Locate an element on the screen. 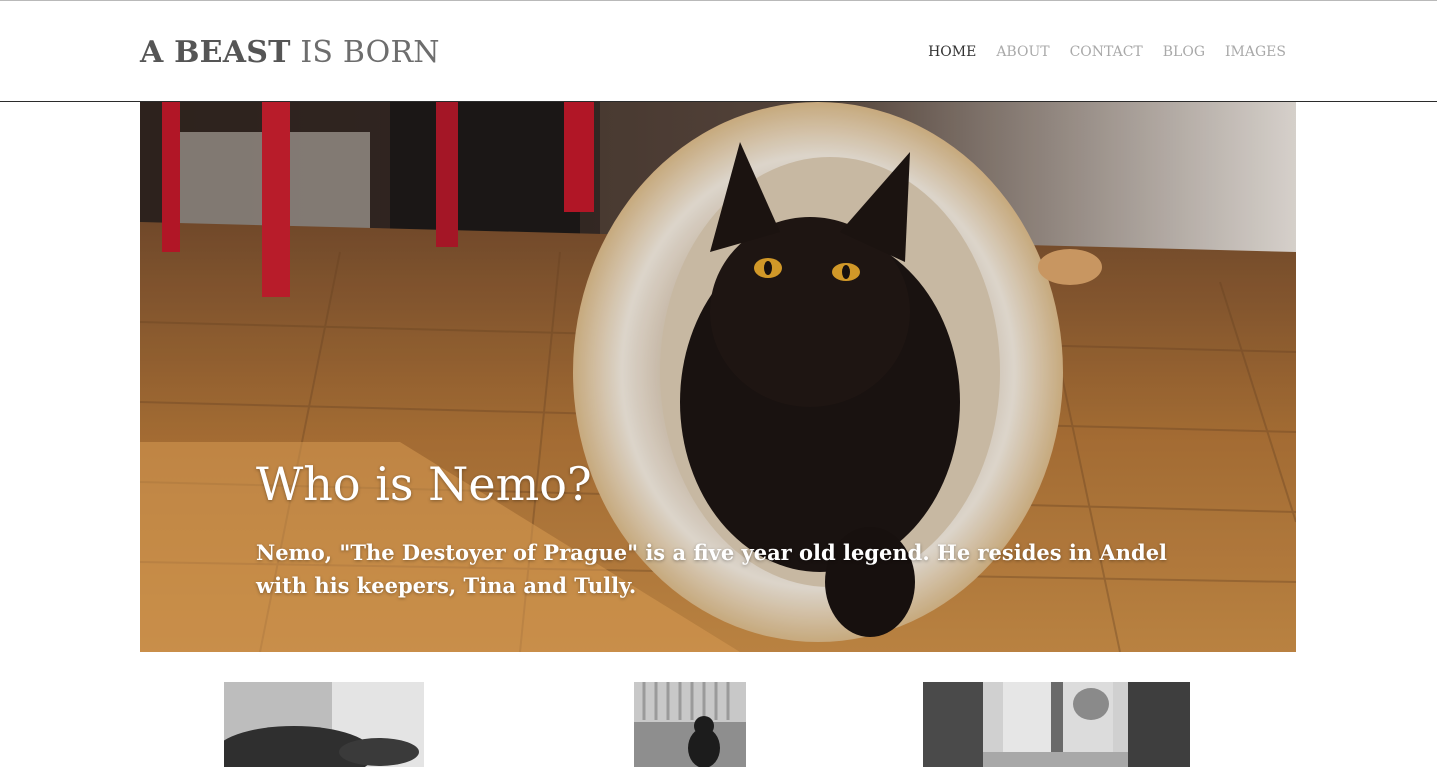 Image resolution: width=1437 pixels, height=767 pixels. site-title-strong: A BEAST is located at coordinates (215, 52).